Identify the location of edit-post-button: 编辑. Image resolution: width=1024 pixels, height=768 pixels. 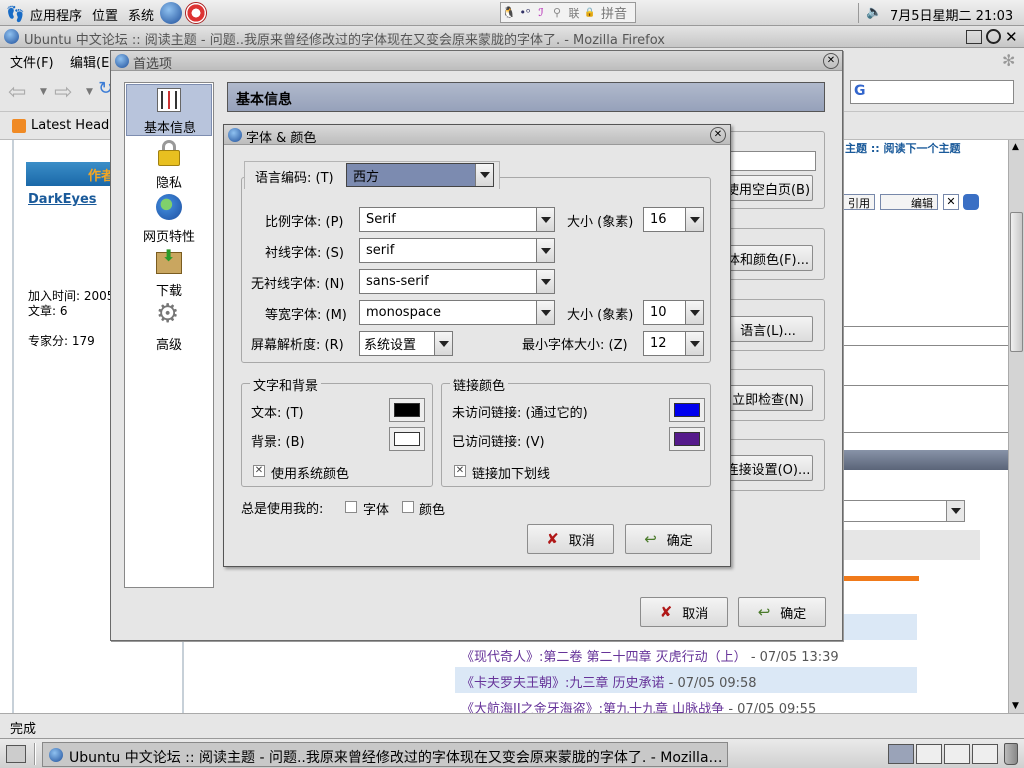
(909, 202).